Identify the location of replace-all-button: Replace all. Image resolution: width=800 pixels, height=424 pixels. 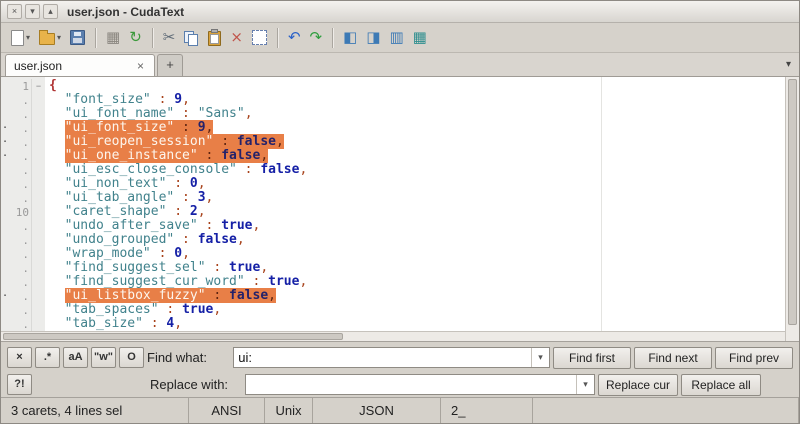
(721, 384).